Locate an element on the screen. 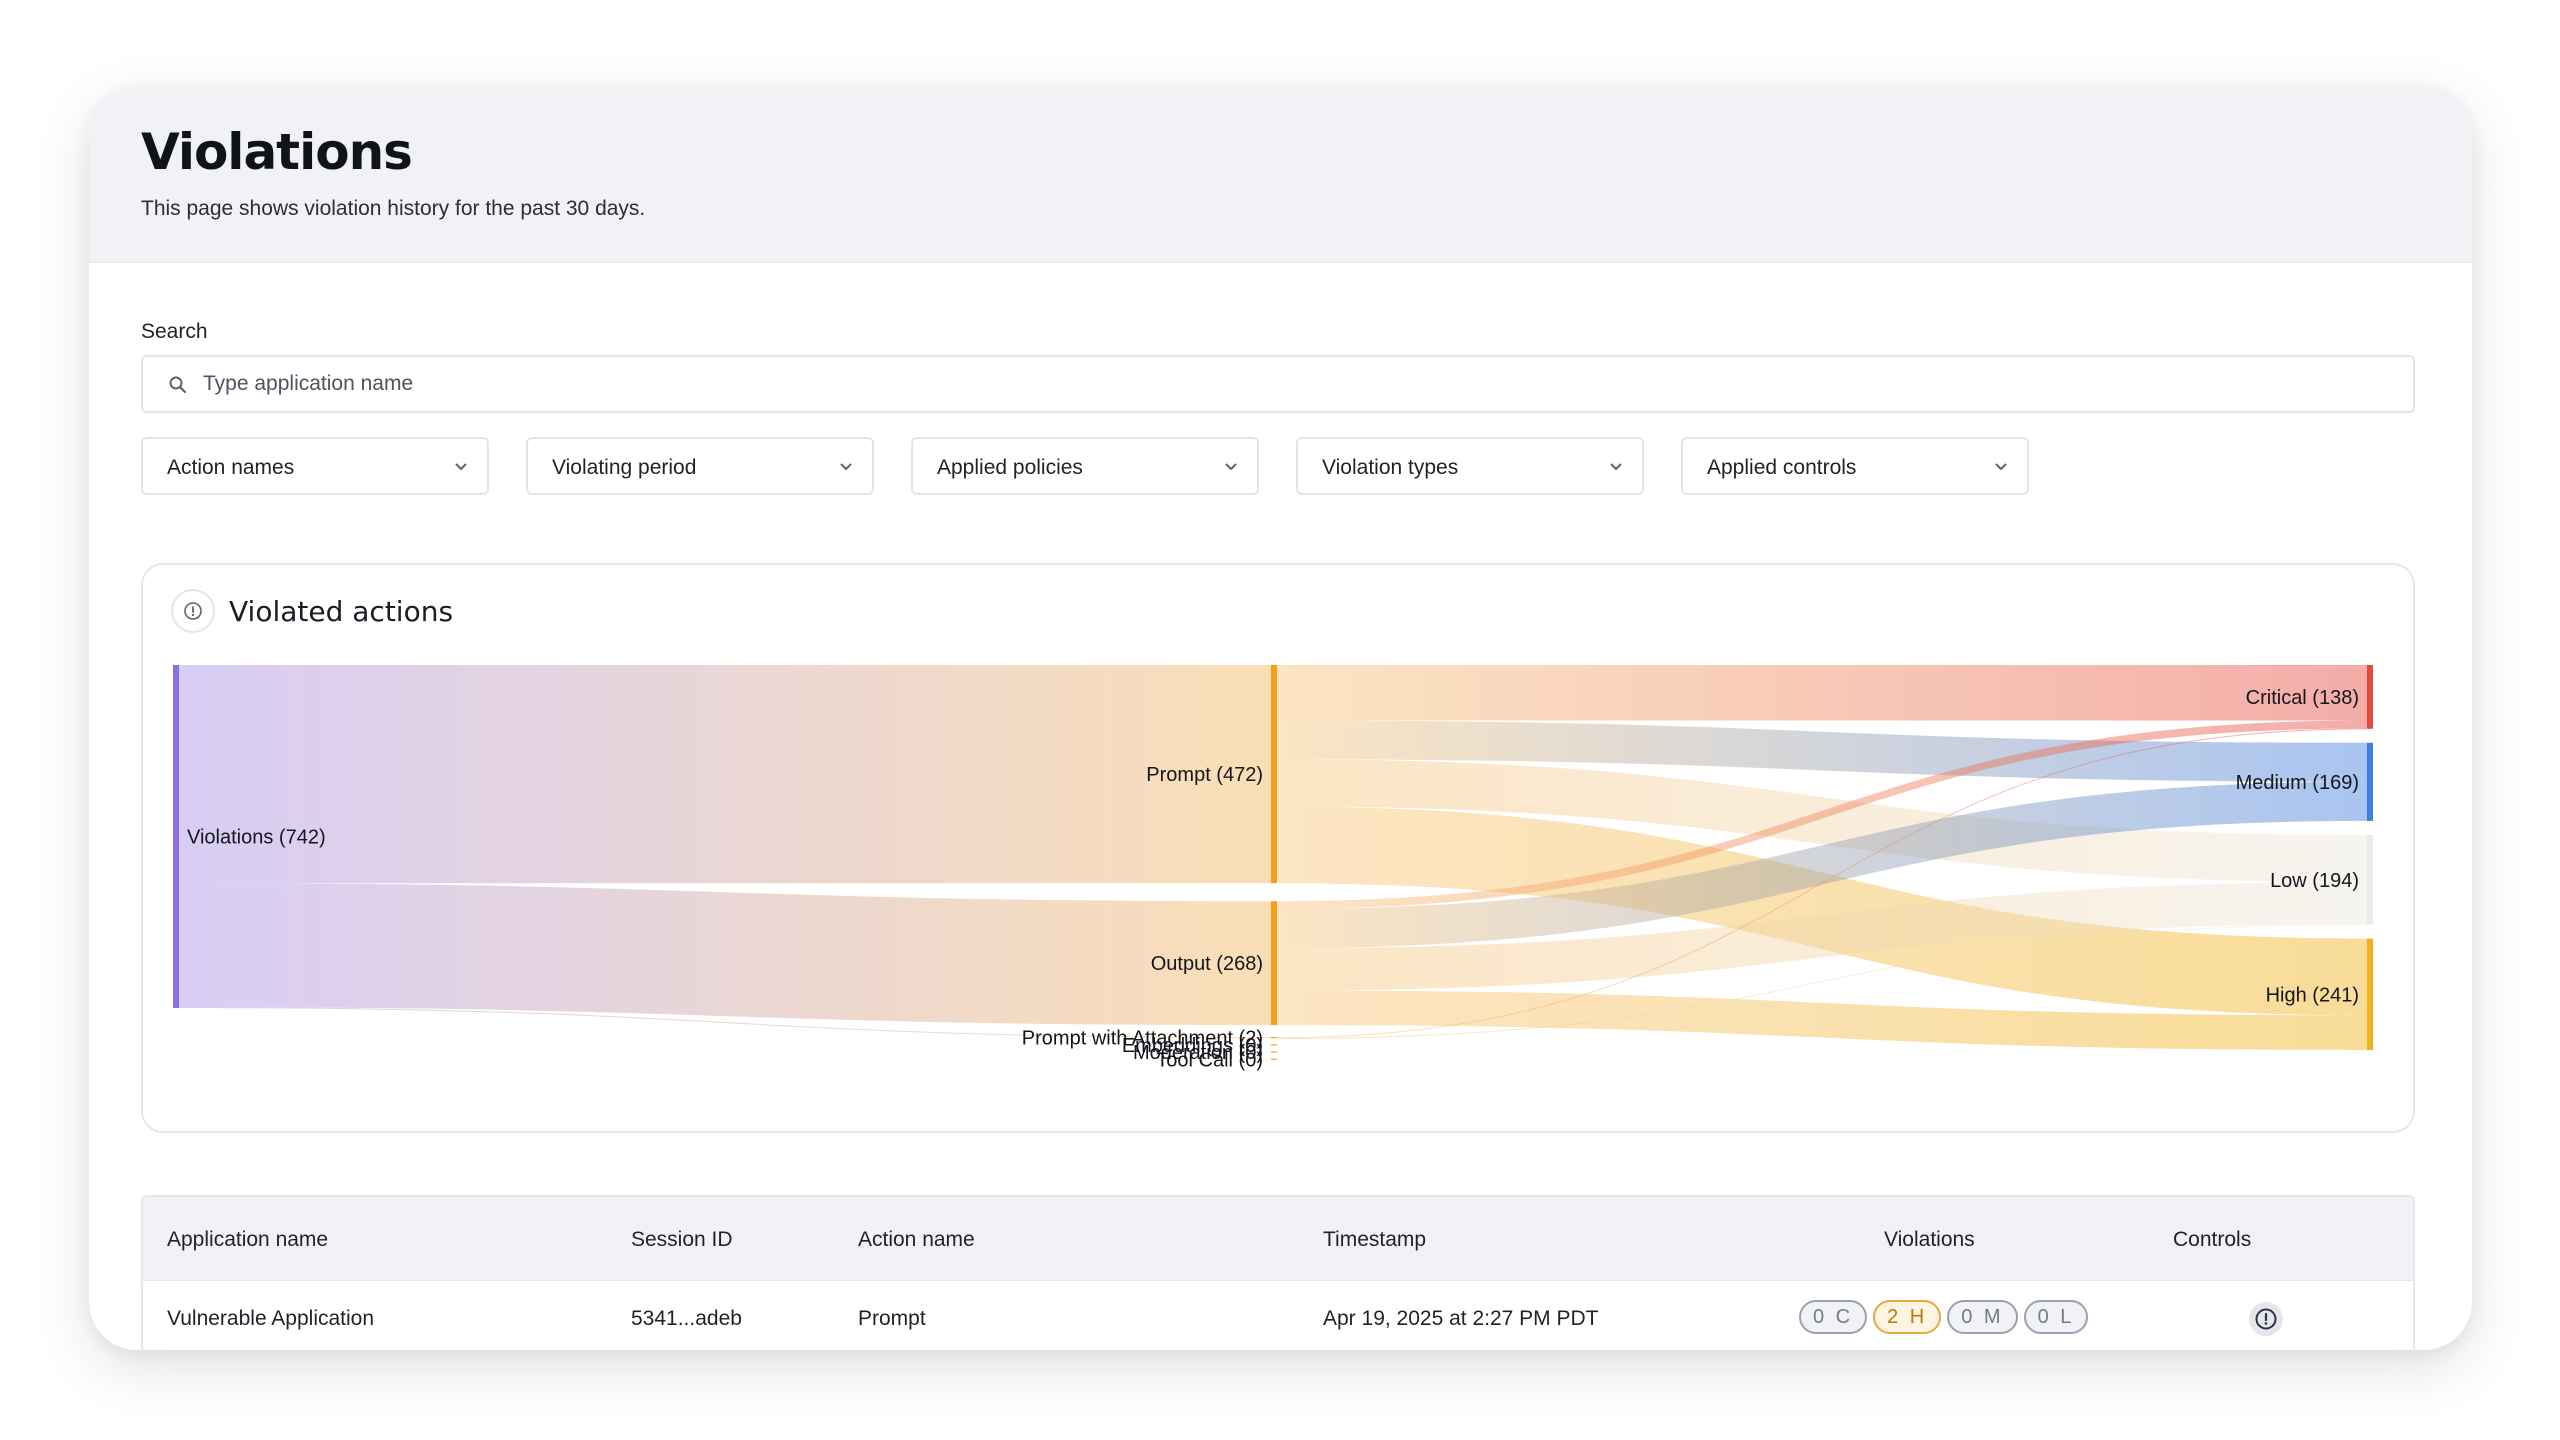 This screenshot has height=1440, width=2560. column-header: Violations is located at coordinates (1929, 1240).